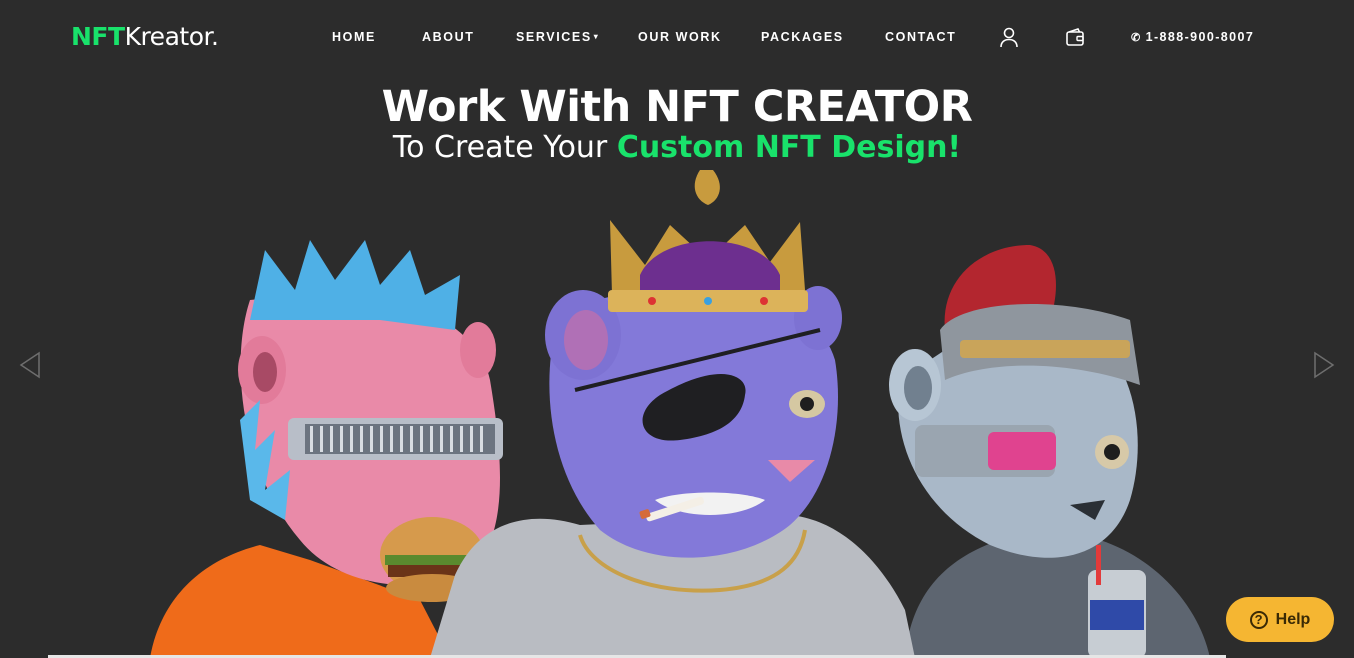 The height and width of the screenshot is (658, 1354). I want to click on slider-prev-button, so click(30, 365).